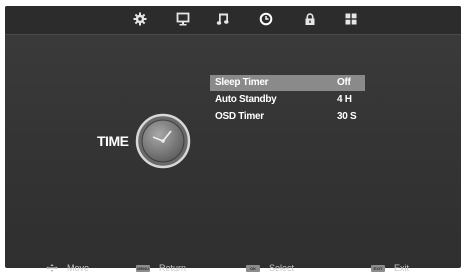 This screenshot has height=275, width=466. Describe the element at coordinates (113, 141) in the screenshot. I see `page-title: TIME` at that location.